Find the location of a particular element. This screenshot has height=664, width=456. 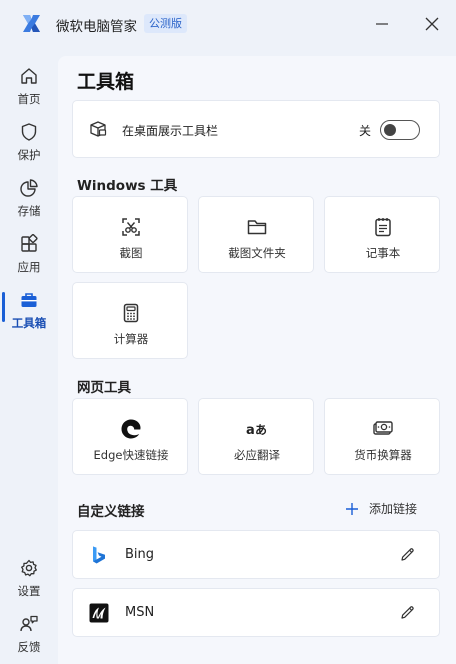

svg-text: a is located at coordinates (250, 430).